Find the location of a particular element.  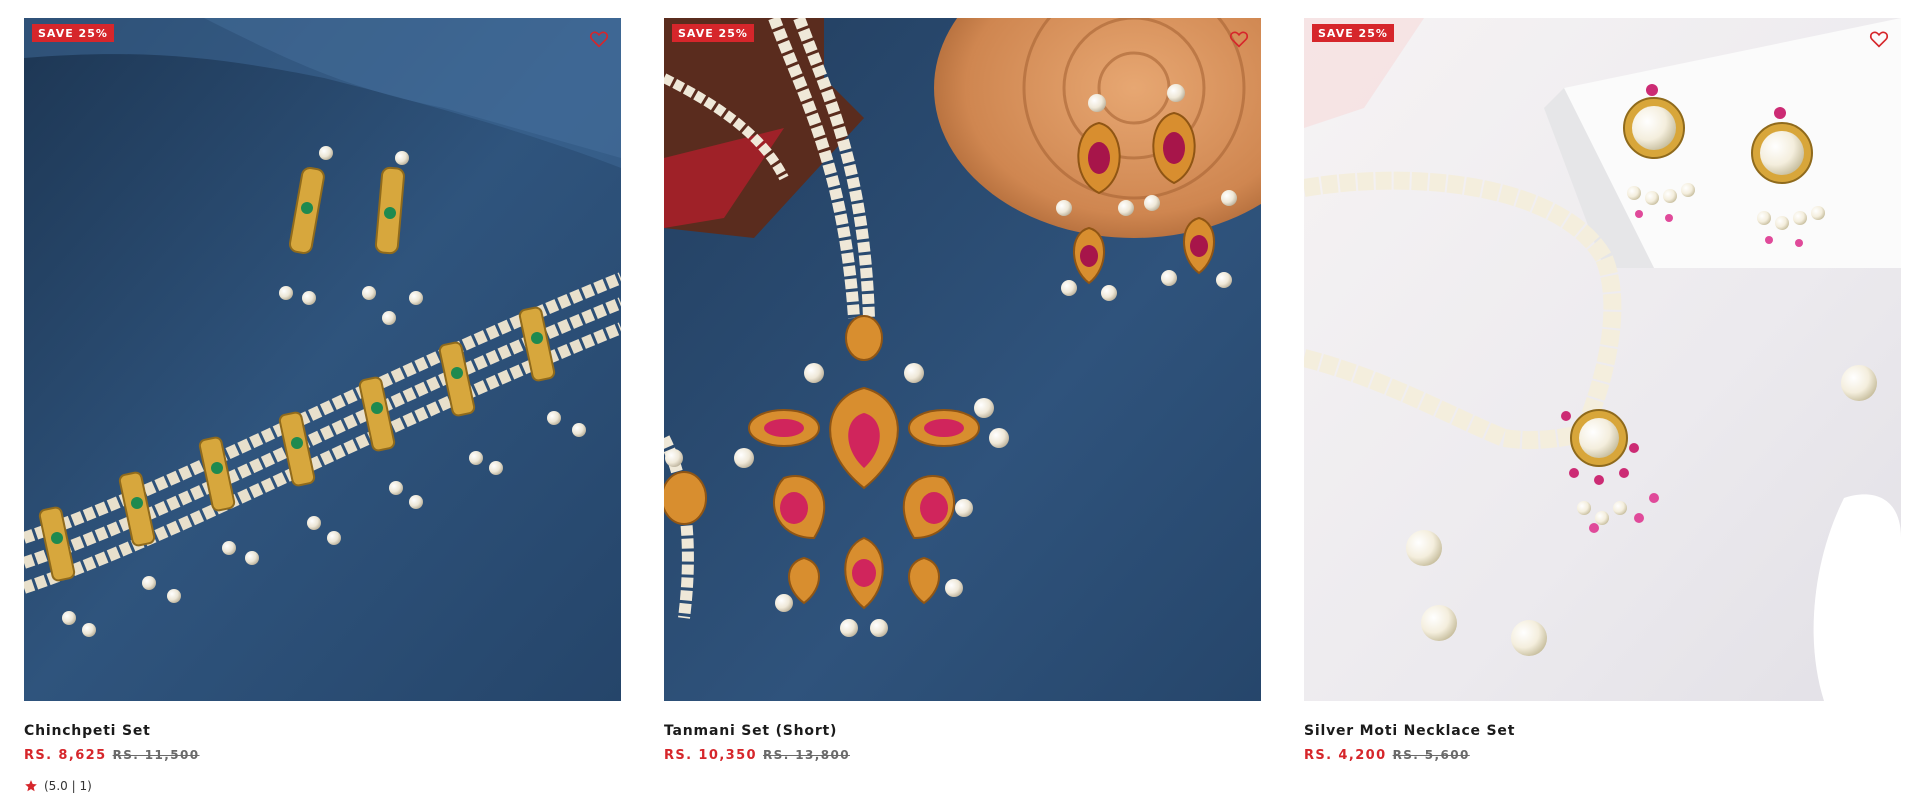

sale-price: RS. 10,350 is located at coordinates (711, 755).